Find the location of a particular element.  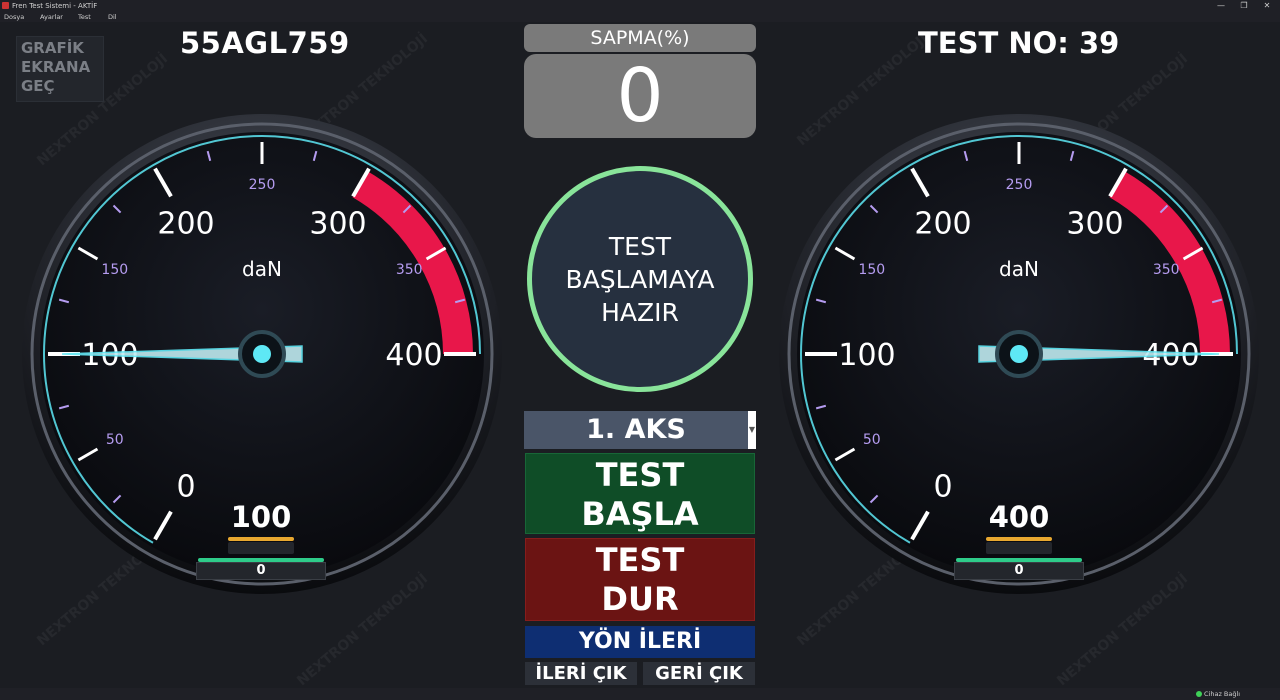

vehicle-plate: 55AGL759 is located at coordinates (265, 43).